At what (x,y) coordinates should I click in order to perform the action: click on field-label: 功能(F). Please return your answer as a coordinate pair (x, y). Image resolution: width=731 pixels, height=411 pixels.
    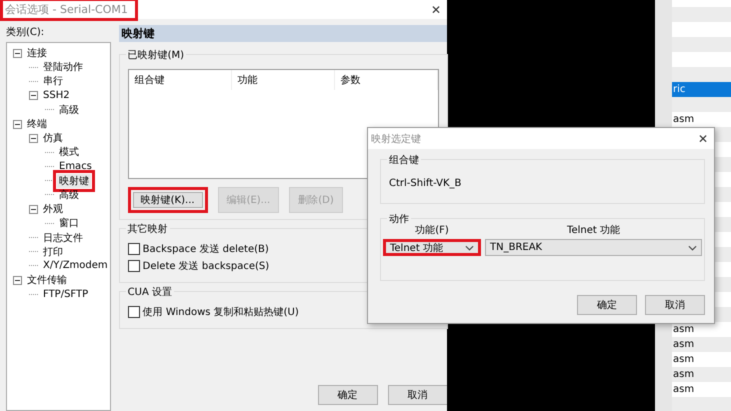
    Looking at the image, I should click on (432, 230).